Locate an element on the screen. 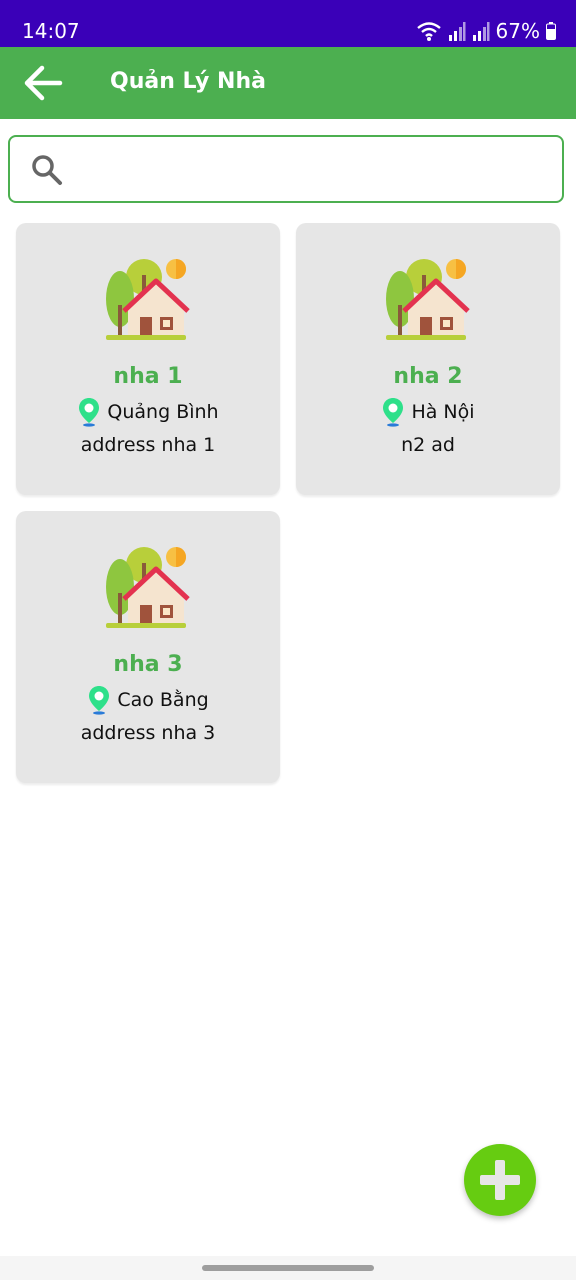 Image resolution: width=576 pixels, height=1280 pixels. battery-icon is located at coordinates (551, 31).